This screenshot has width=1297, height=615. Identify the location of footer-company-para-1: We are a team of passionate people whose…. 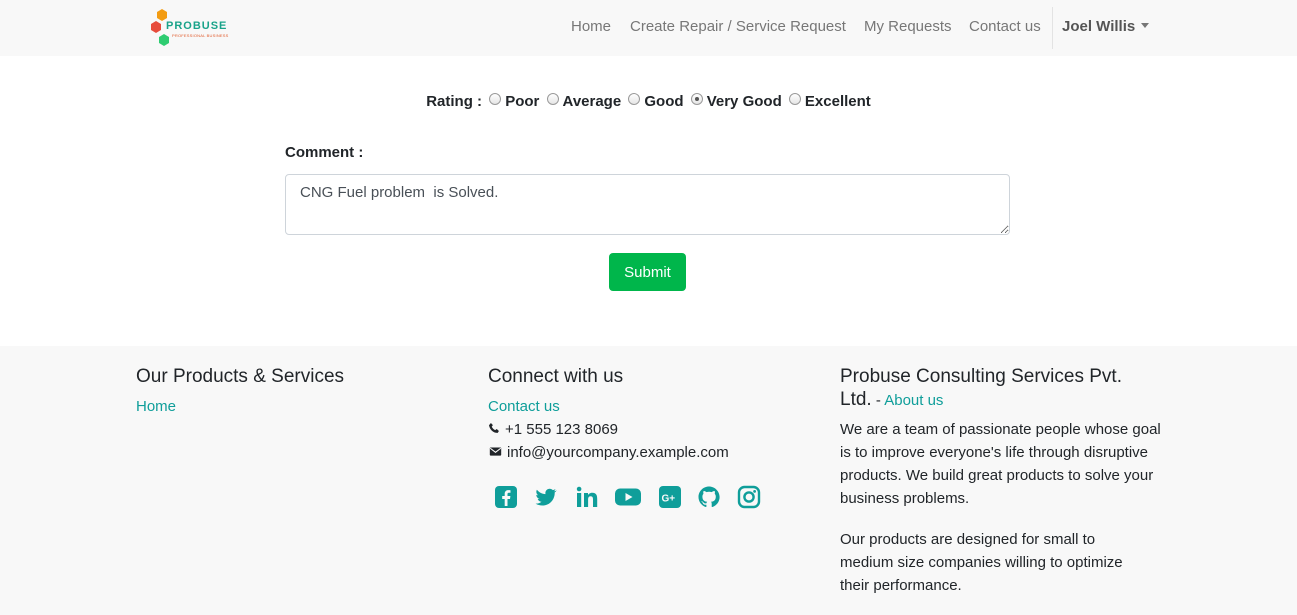
(1000, 464).